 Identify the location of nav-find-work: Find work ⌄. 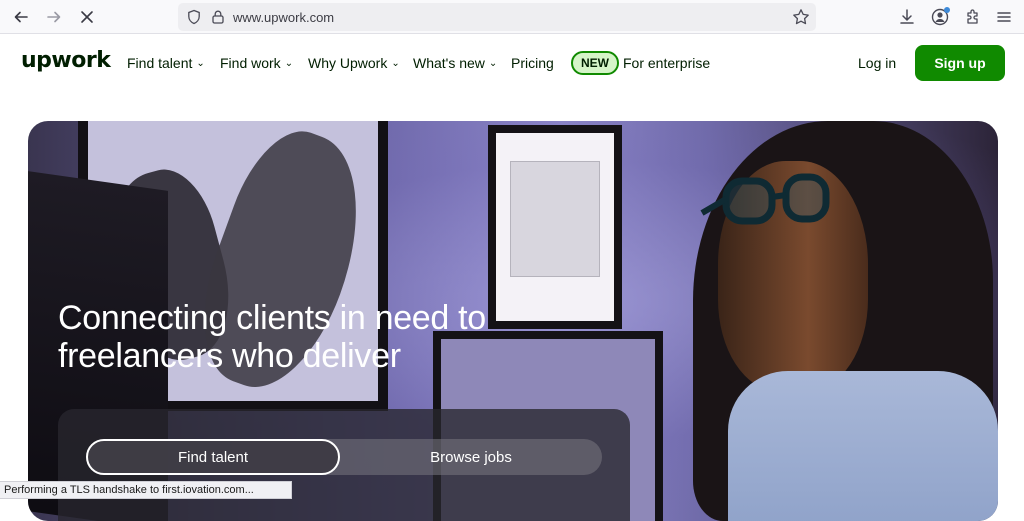
(256, 63).